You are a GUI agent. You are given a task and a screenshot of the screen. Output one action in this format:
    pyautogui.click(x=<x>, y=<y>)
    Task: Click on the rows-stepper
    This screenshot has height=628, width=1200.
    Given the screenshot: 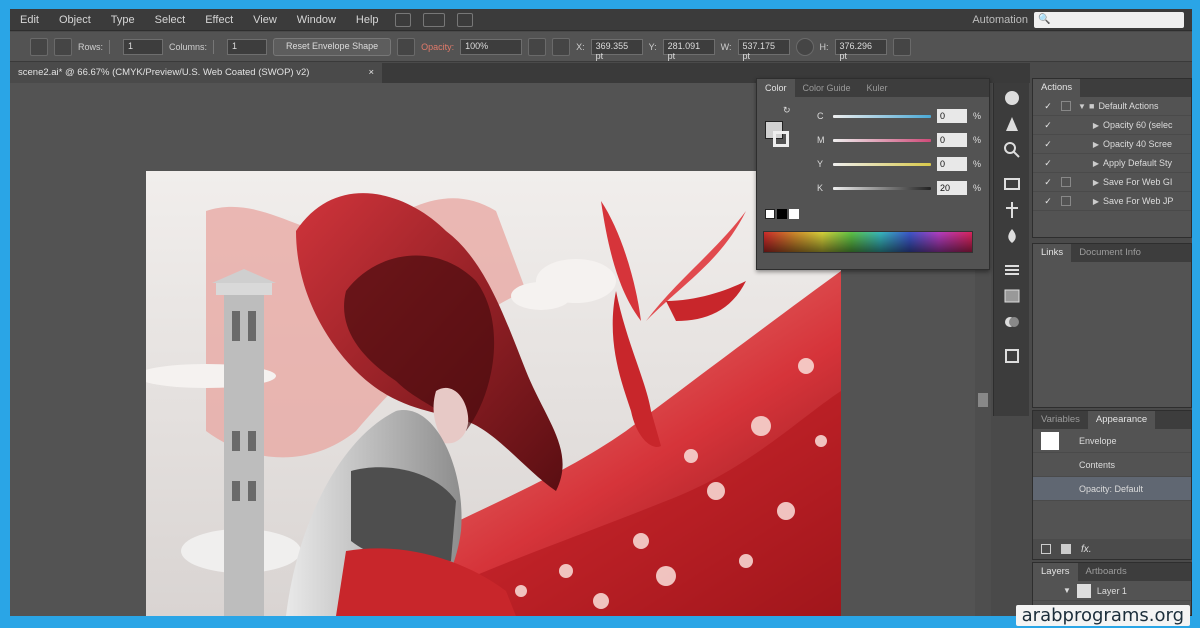 What is the action you would take?
    pyautogui.click(x=113, y=46)
    